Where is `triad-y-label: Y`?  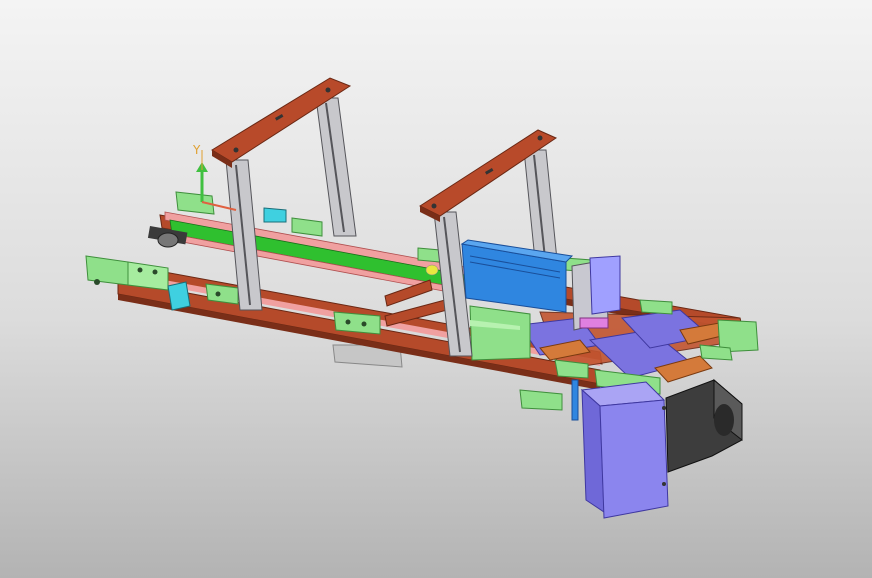 triad-y-label: Y is located at coordinates (196, 150).